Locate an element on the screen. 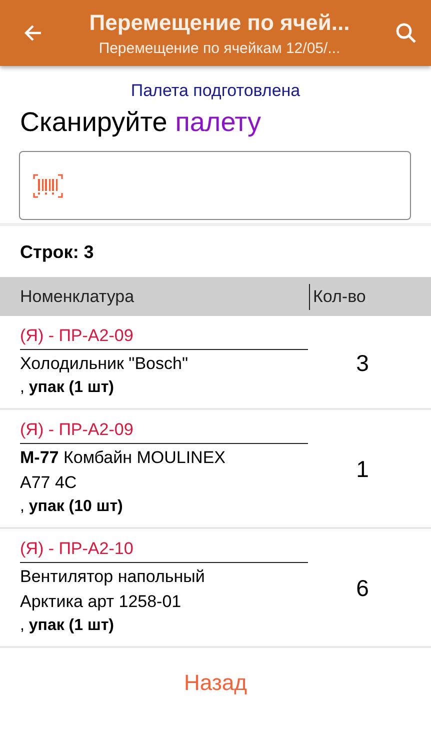 This screenshot has height=738, width=431. prompt-target: палету is located at coordinates (218, 122).